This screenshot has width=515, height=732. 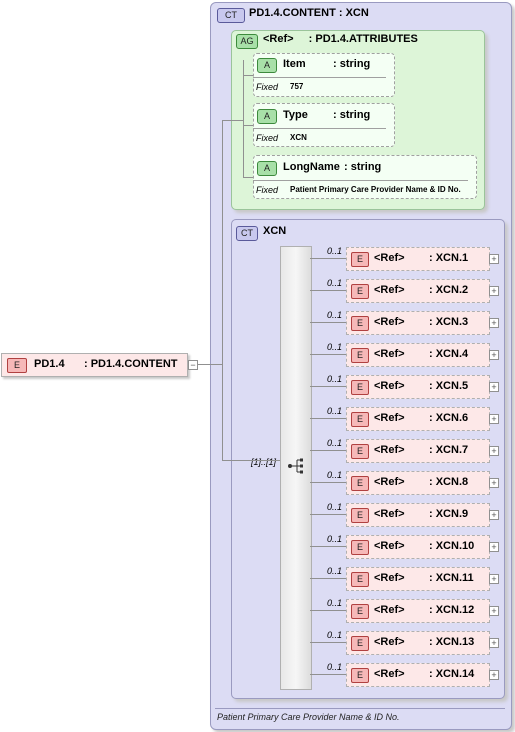 I want to click on root-element-name: PD1.4, so click(x=49, y=364).